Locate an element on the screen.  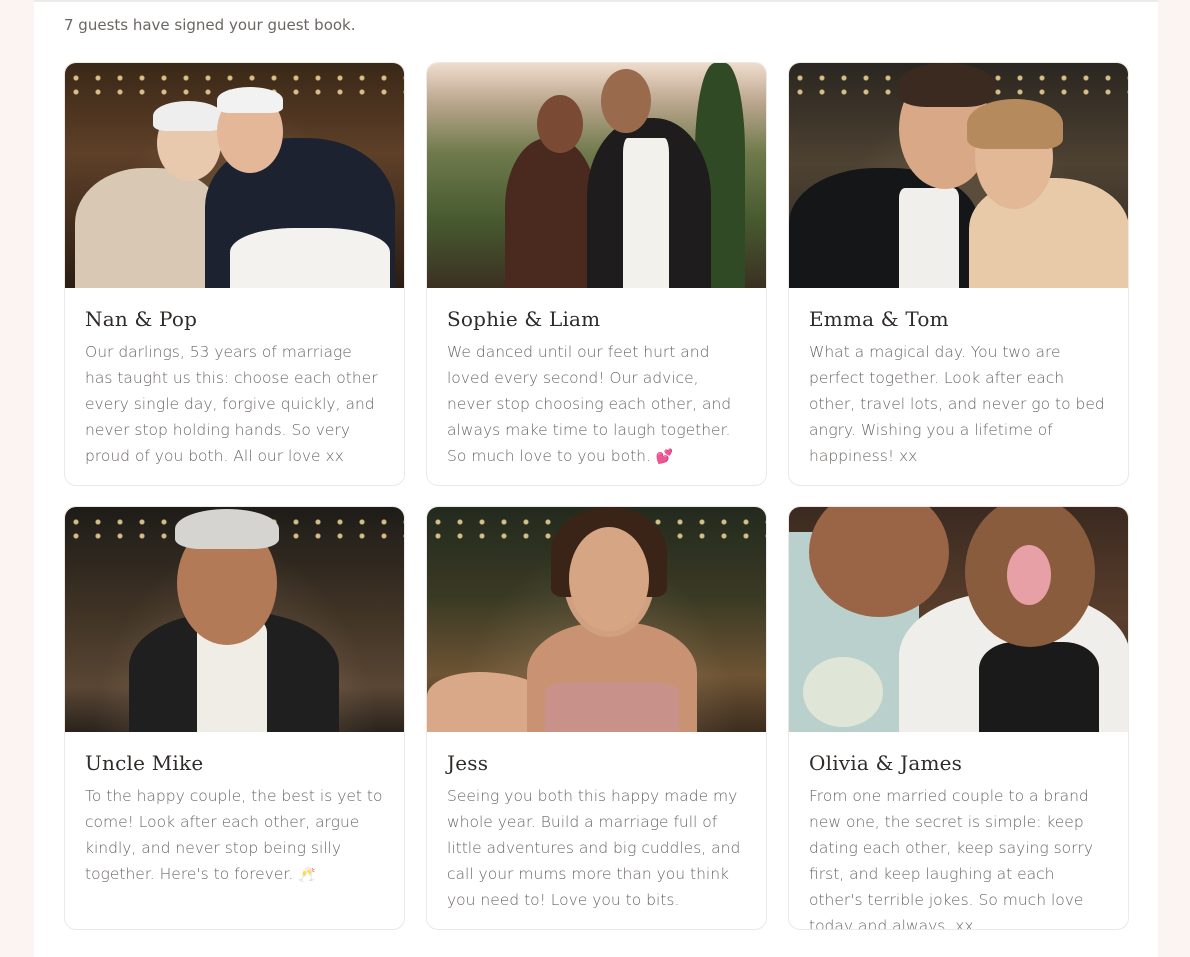
hearts-icon: 💕 is located at coordinates (664, 457).